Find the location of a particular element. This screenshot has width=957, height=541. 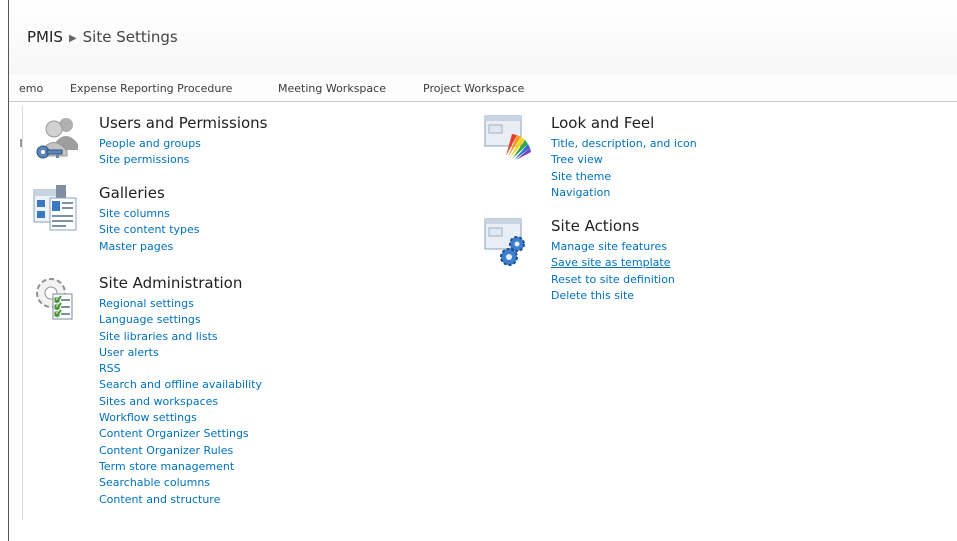

galleries-icon is located at coordinates (57, 209).